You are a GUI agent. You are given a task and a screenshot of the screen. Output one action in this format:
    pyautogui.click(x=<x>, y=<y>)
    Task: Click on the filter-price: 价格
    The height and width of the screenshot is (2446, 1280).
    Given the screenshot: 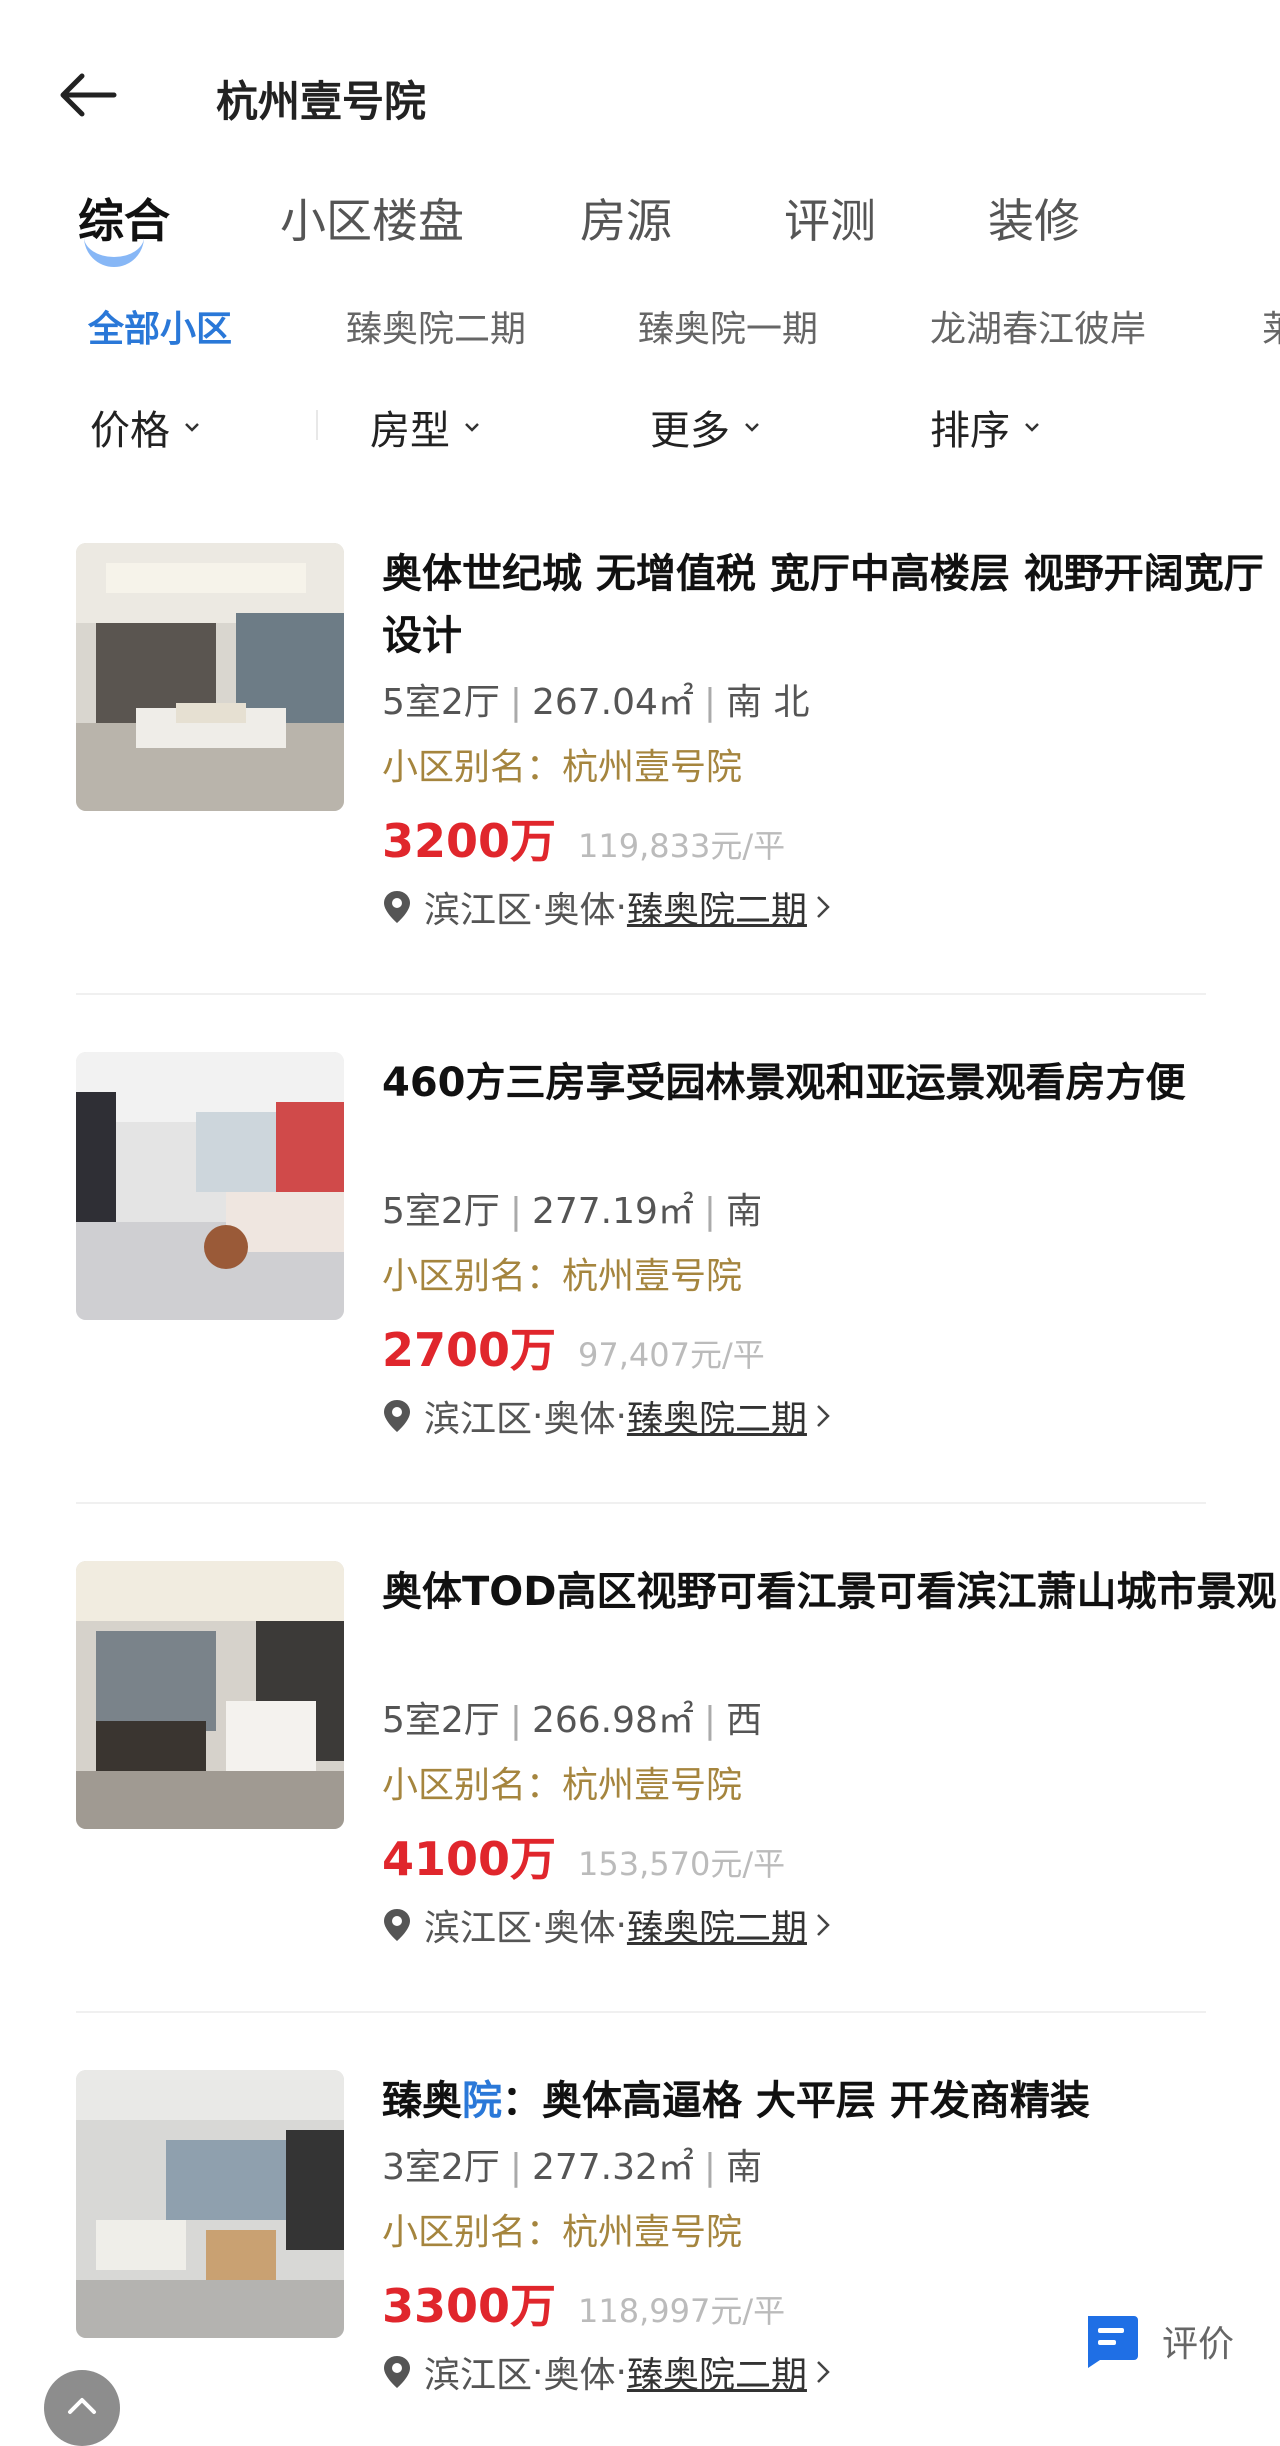 What is the action you would take?
    pyautogui.click(x=145, y=427)
    